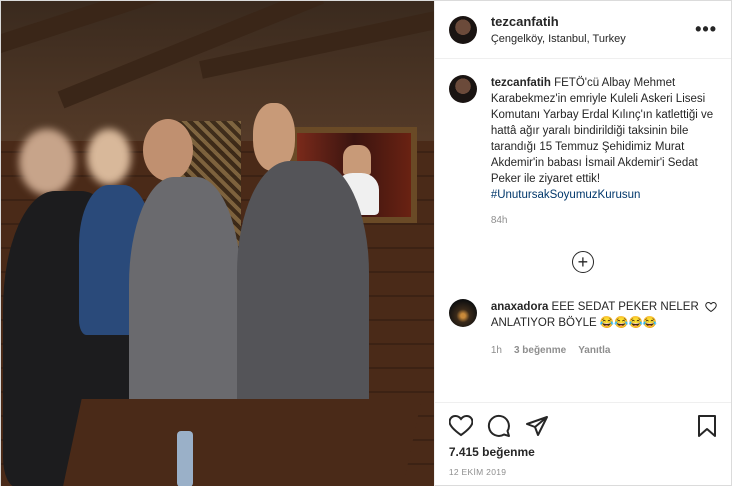 This screenshot has height=486, width=732. What do you see at coordinates (185, 458) in the screenshot?
I see `water-bottle` at bounding box center [185, 458].